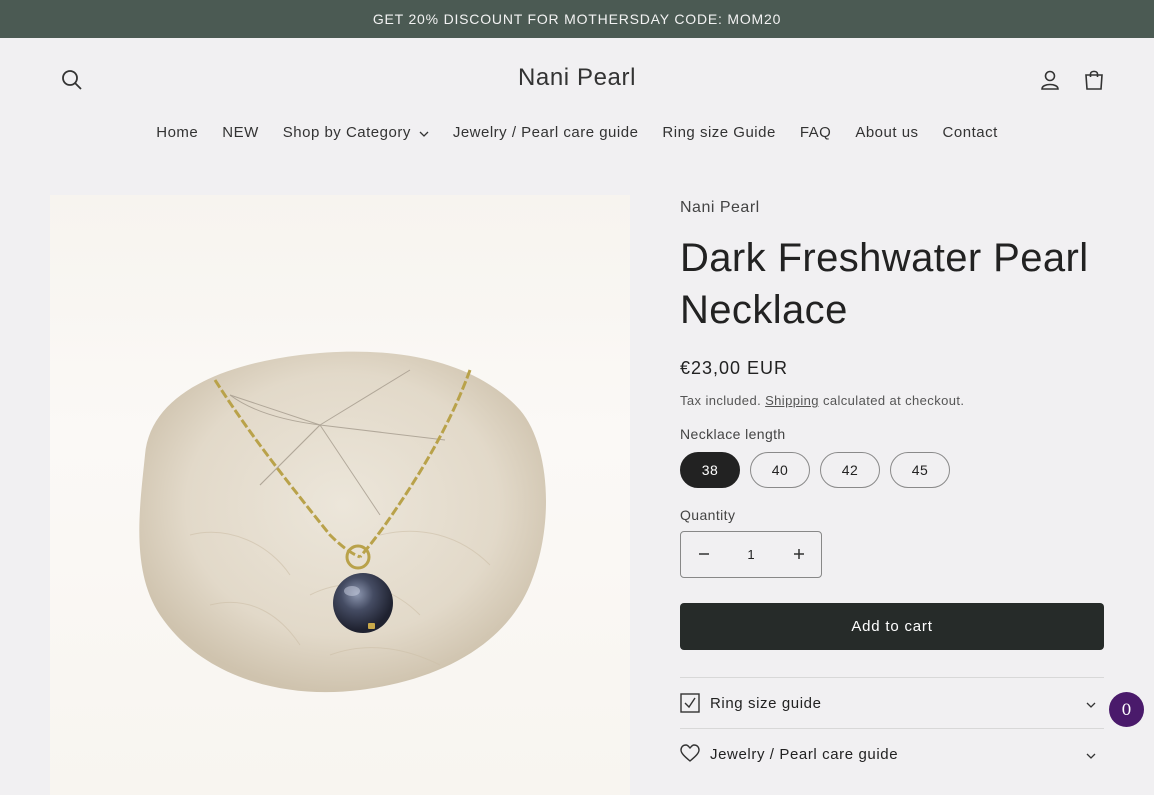 This screenshot has height=795, width=1154. I want to click on length-option-40: 40, so click(780, 470).